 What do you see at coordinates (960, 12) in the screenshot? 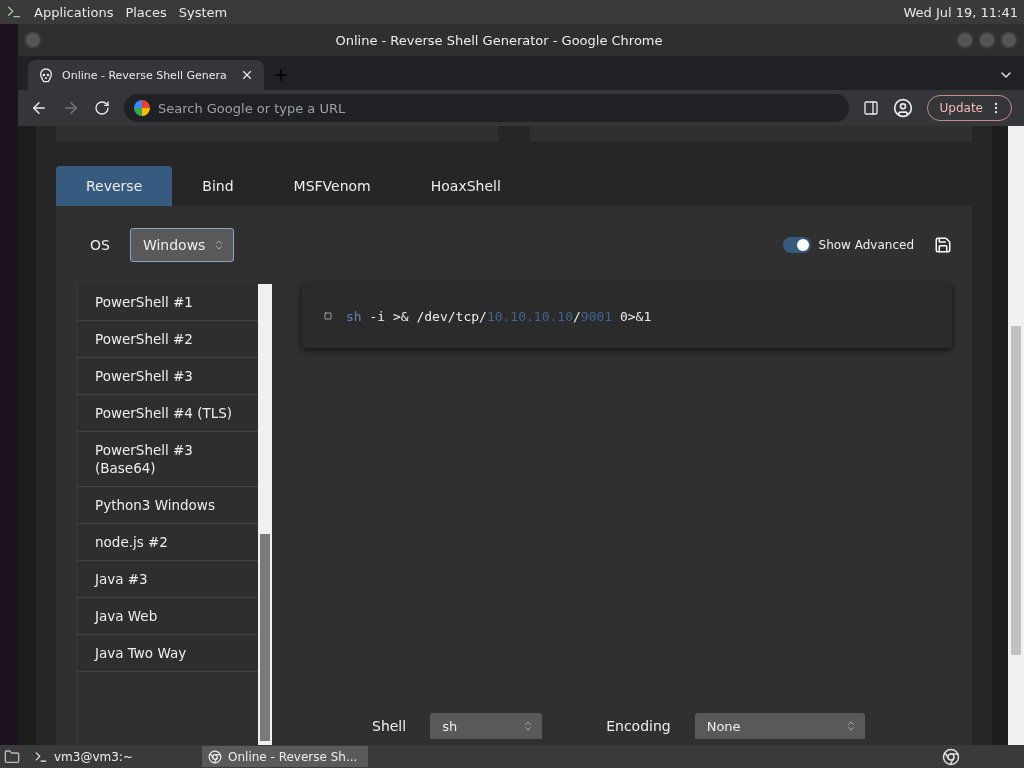
I see `clock: Wed Jul 19, 11:41` at bounding box center [960, 12].